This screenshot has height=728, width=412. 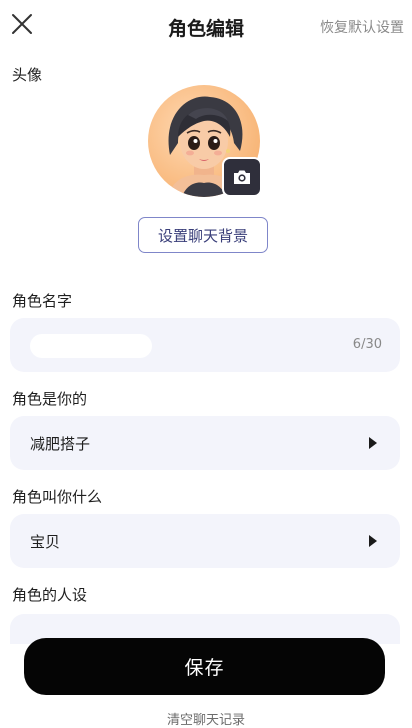 I want to click on save-button: 保存, so click(x=204, y=666).